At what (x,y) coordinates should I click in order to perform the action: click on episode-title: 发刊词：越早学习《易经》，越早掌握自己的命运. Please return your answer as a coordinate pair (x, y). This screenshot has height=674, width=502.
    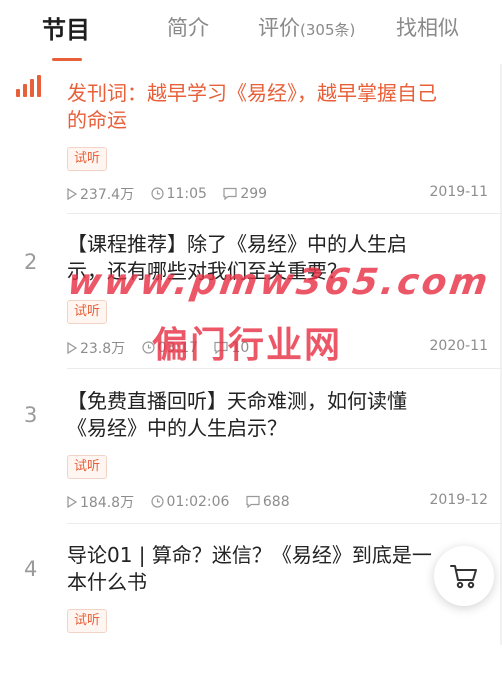
    Looking at the image, I should click on (252, 106).